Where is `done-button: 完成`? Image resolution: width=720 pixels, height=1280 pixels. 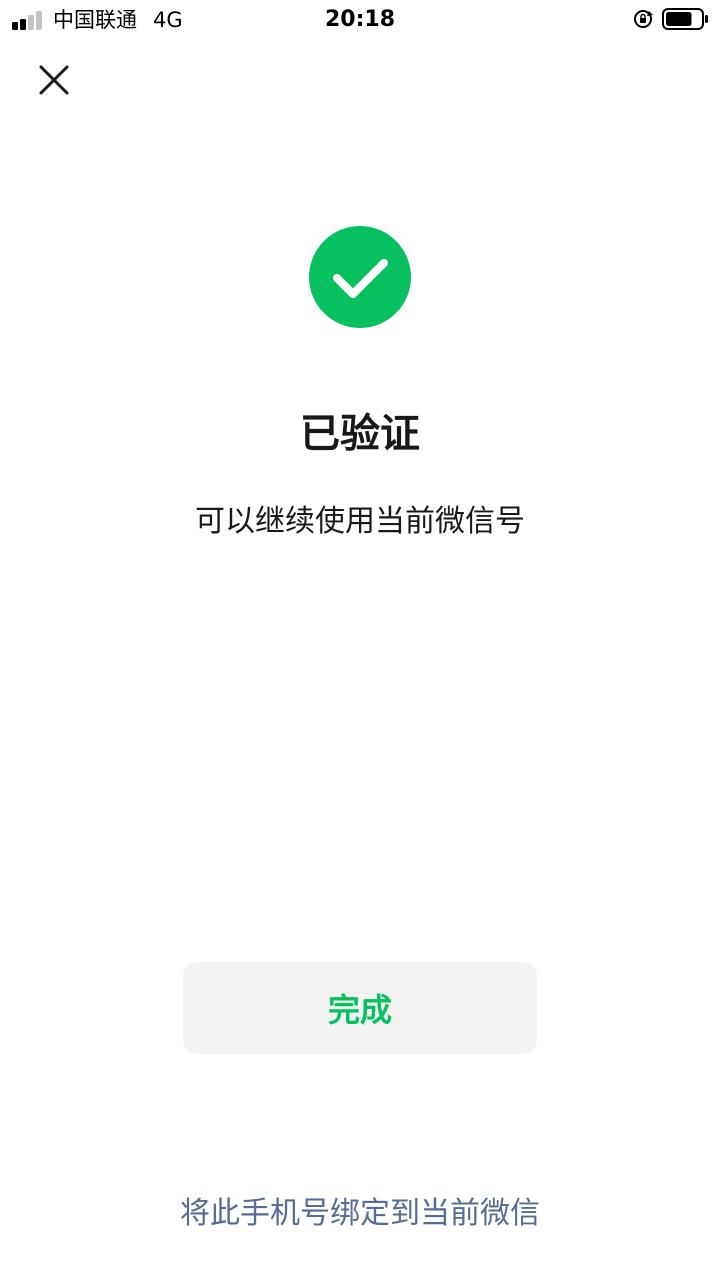 done-button: 完成 is located at coordinates (360, 1008).